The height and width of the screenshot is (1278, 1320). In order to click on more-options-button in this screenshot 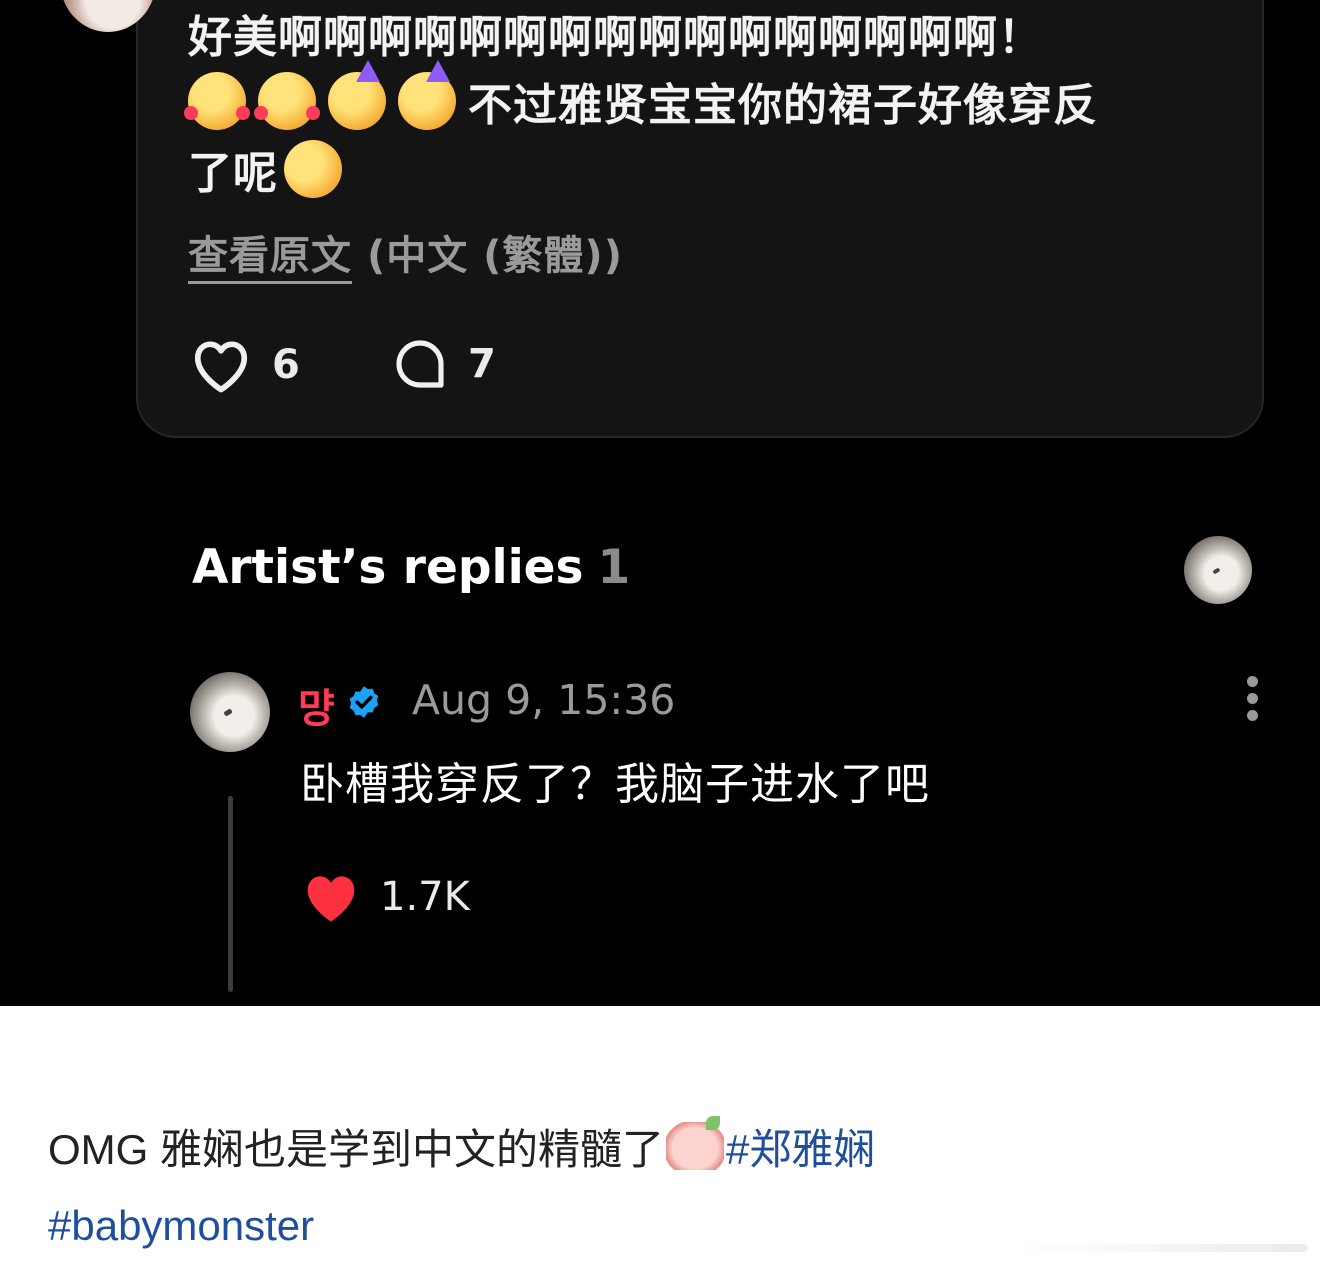, I will do `click(1252, 702)`.